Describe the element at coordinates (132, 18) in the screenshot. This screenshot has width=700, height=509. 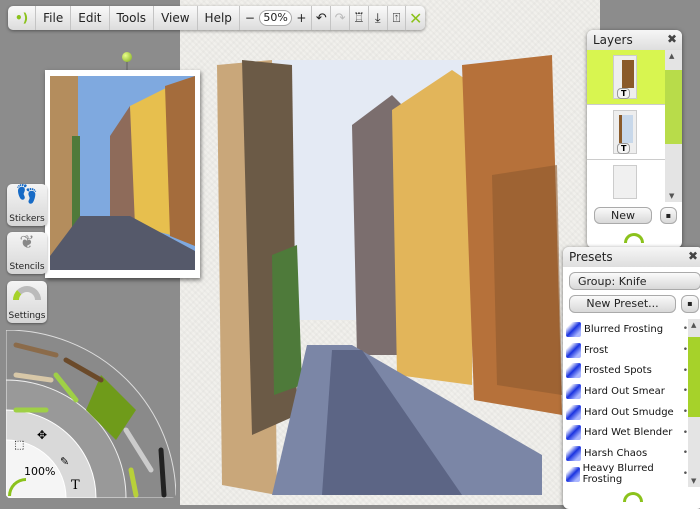
I see `menu-tools: Tools` at that location.